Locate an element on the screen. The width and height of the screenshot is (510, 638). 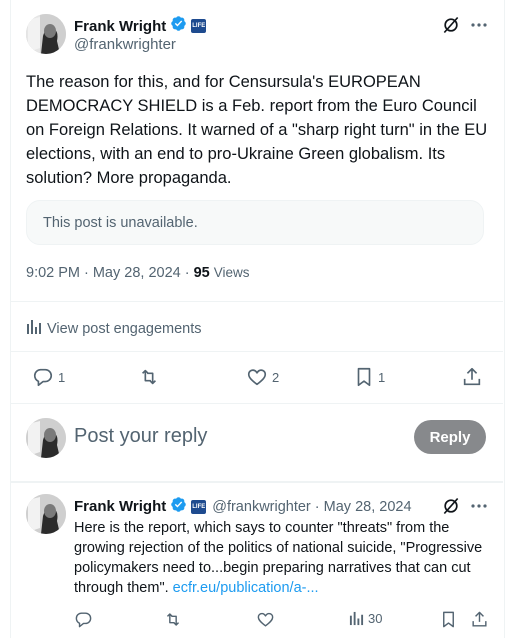
reply-submit-label: Reply is located at coordinates (450, 437).